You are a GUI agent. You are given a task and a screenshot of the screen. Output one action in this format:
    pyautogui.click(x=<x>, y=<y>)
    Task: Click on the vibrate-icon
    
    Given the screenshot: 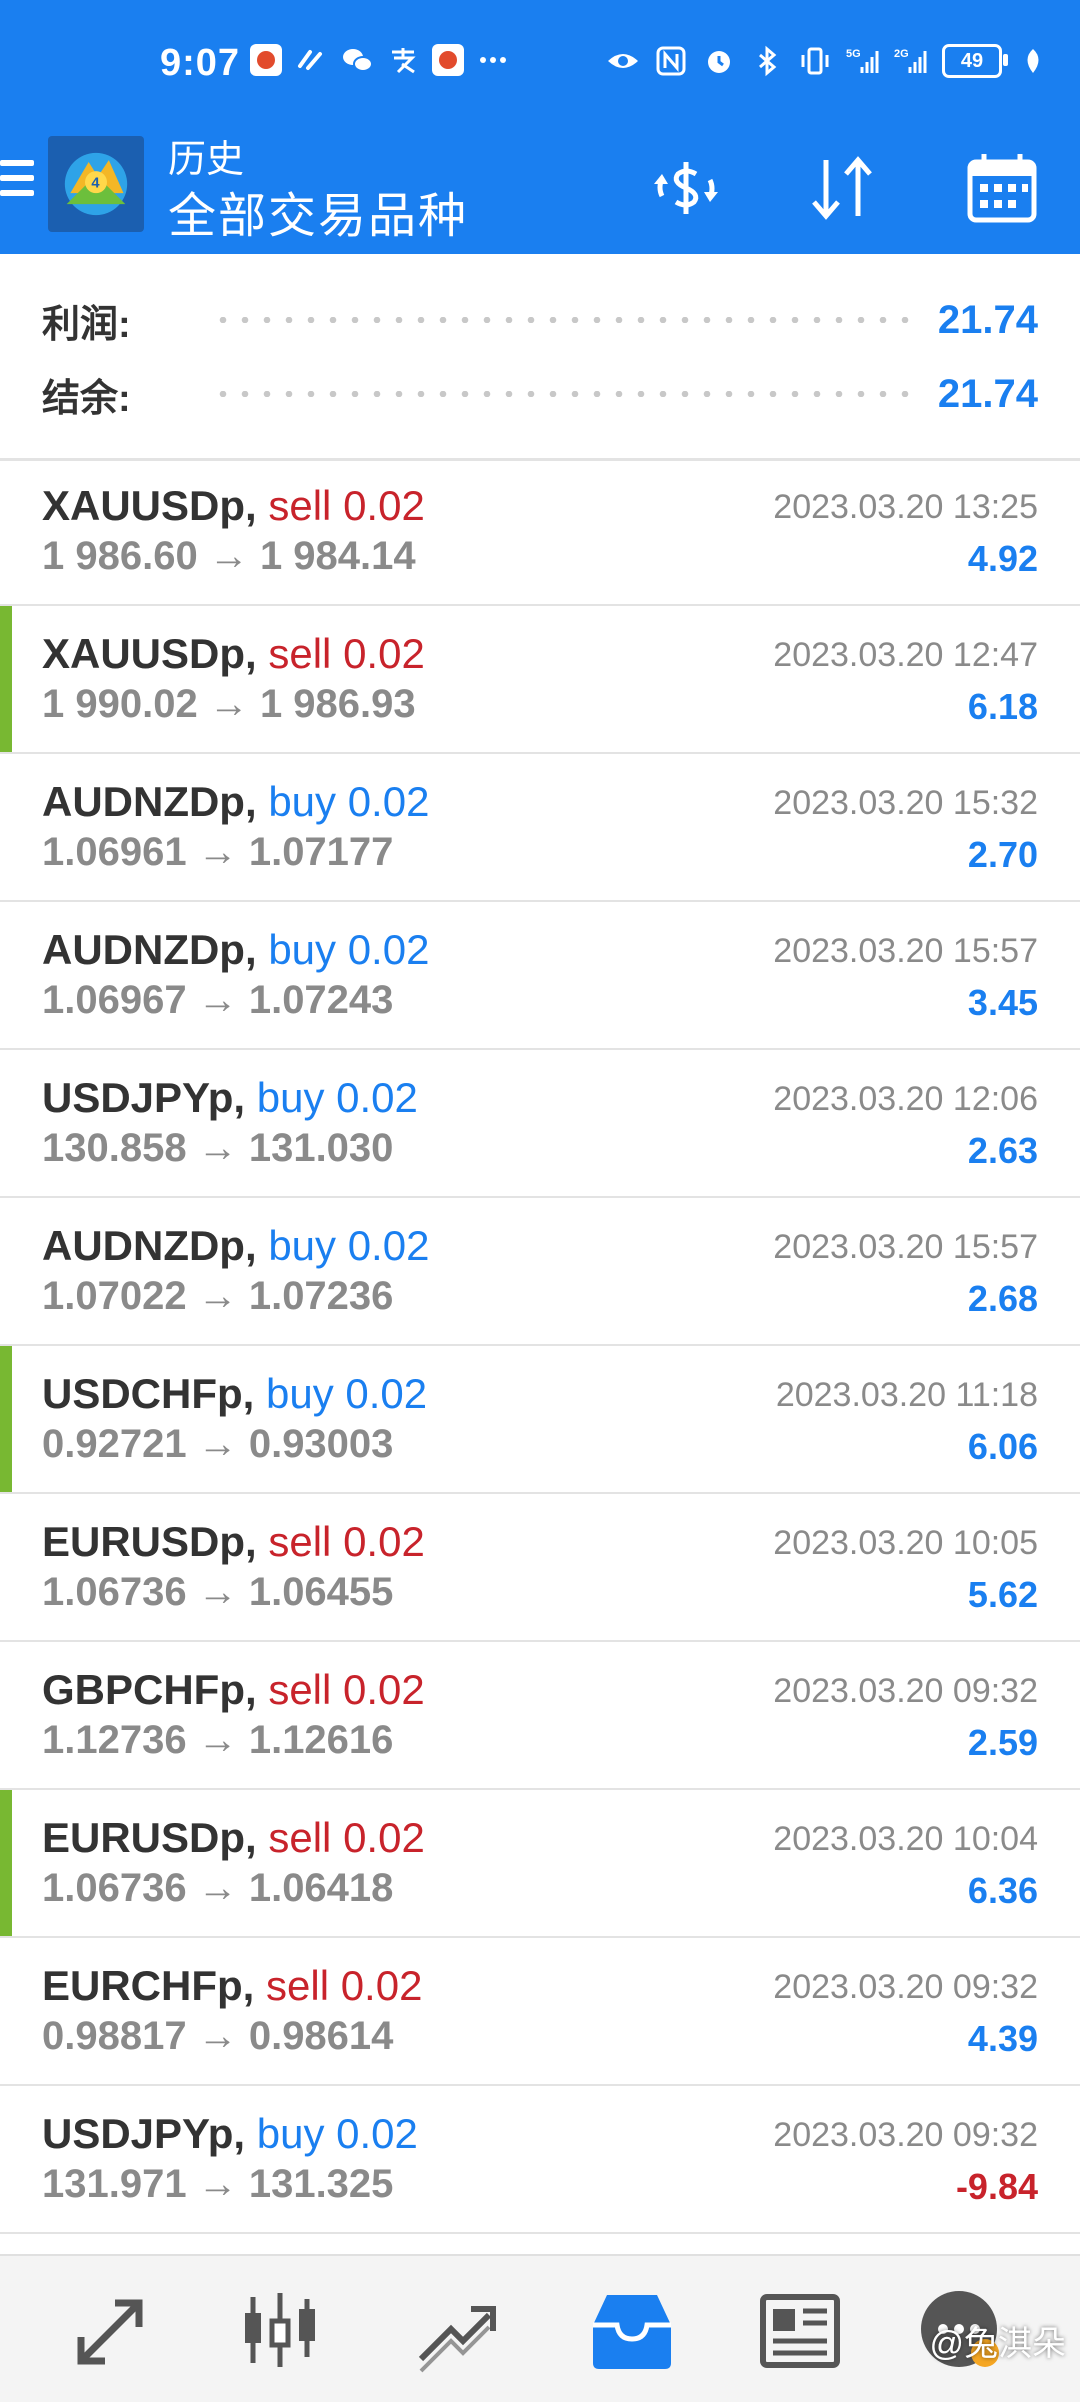 What is the action you would take?
    pyautogui.click(x=815, y=61)
    